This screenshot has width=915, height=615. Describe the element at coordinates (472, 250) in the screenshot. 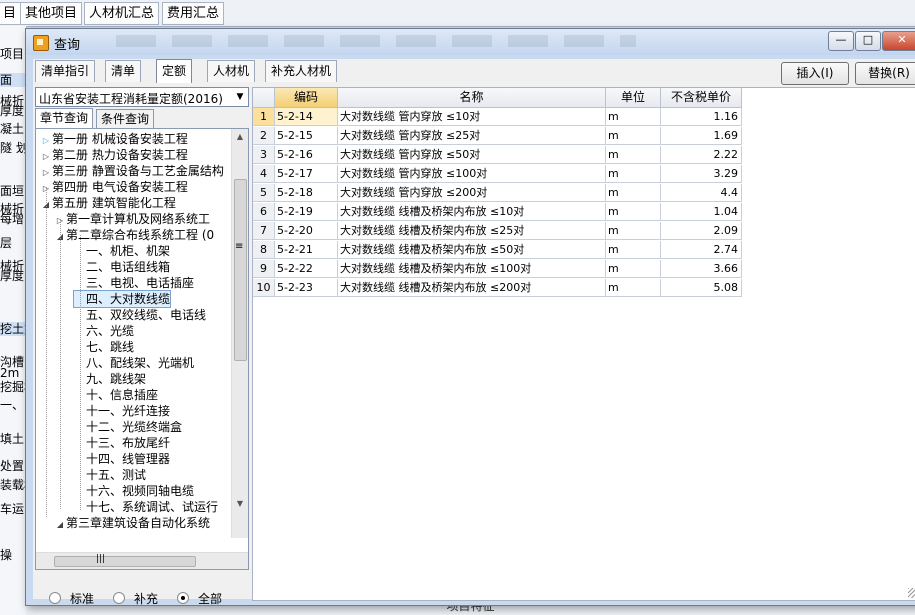

I see `name-cell: 大对数线缆 线槽及桥架内布放 ≤50对` at that location.